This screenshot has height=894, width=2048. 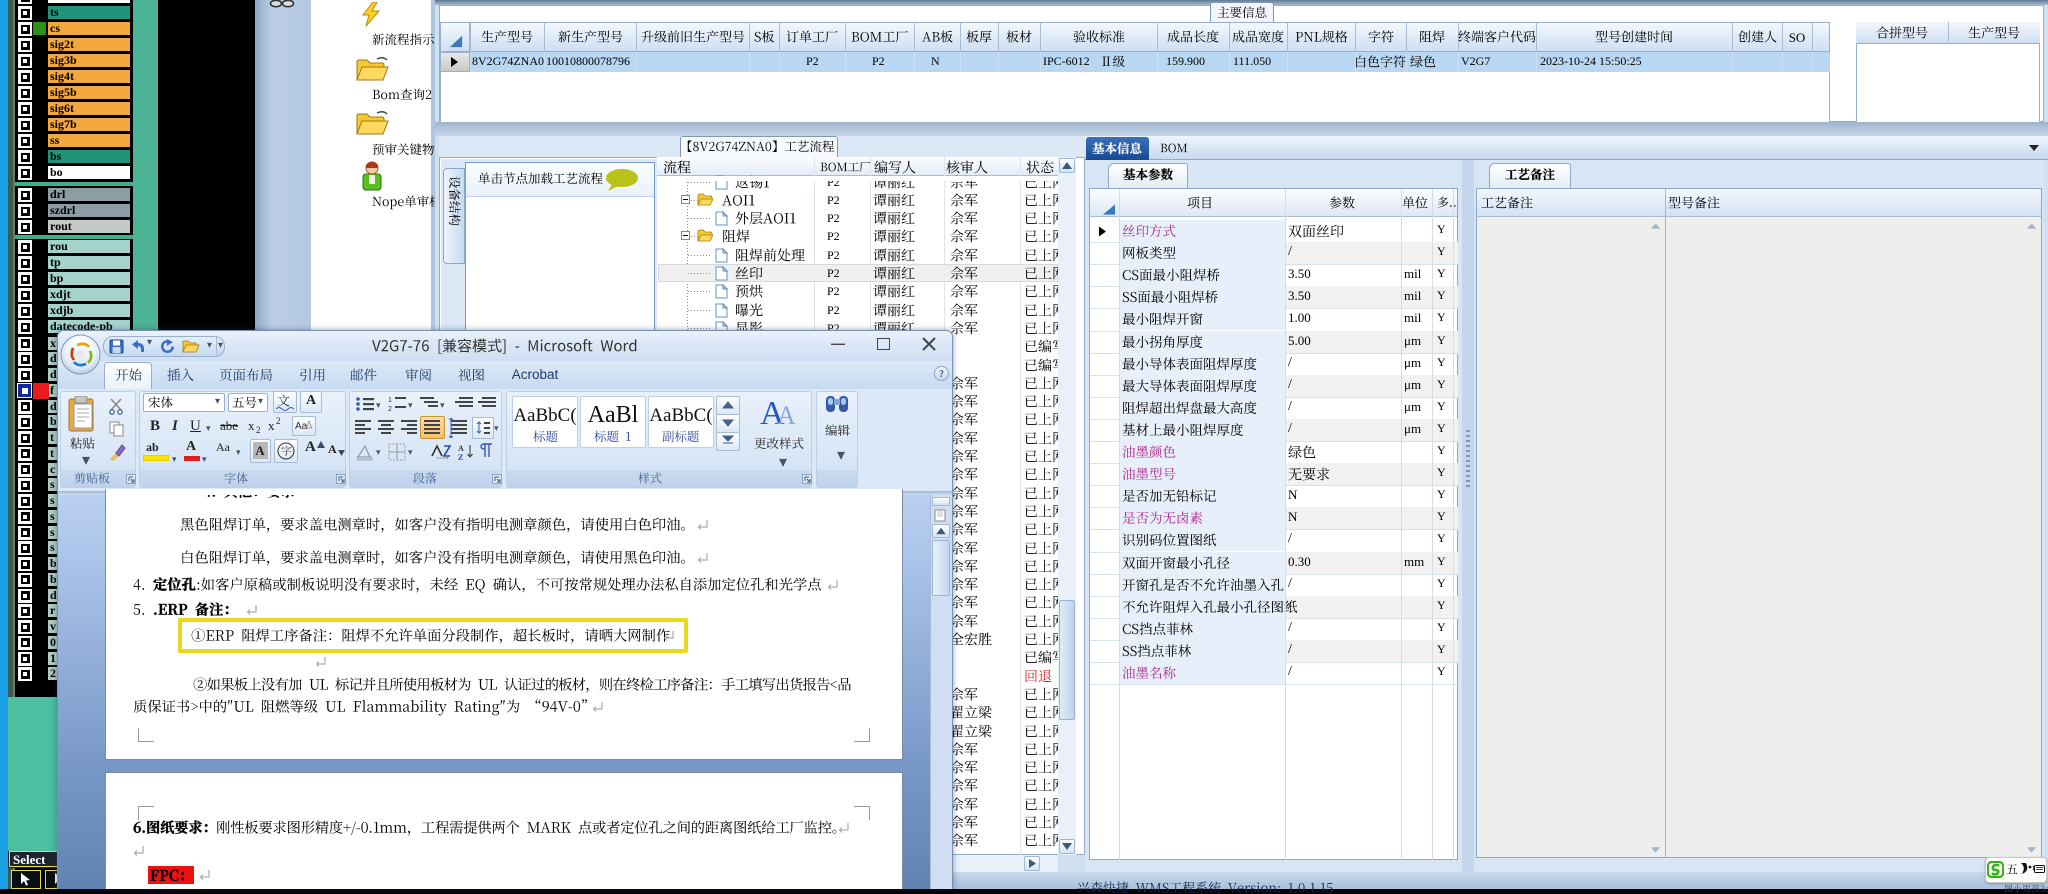 I want to click on svg-text: Z, so click(x=460, y=456).